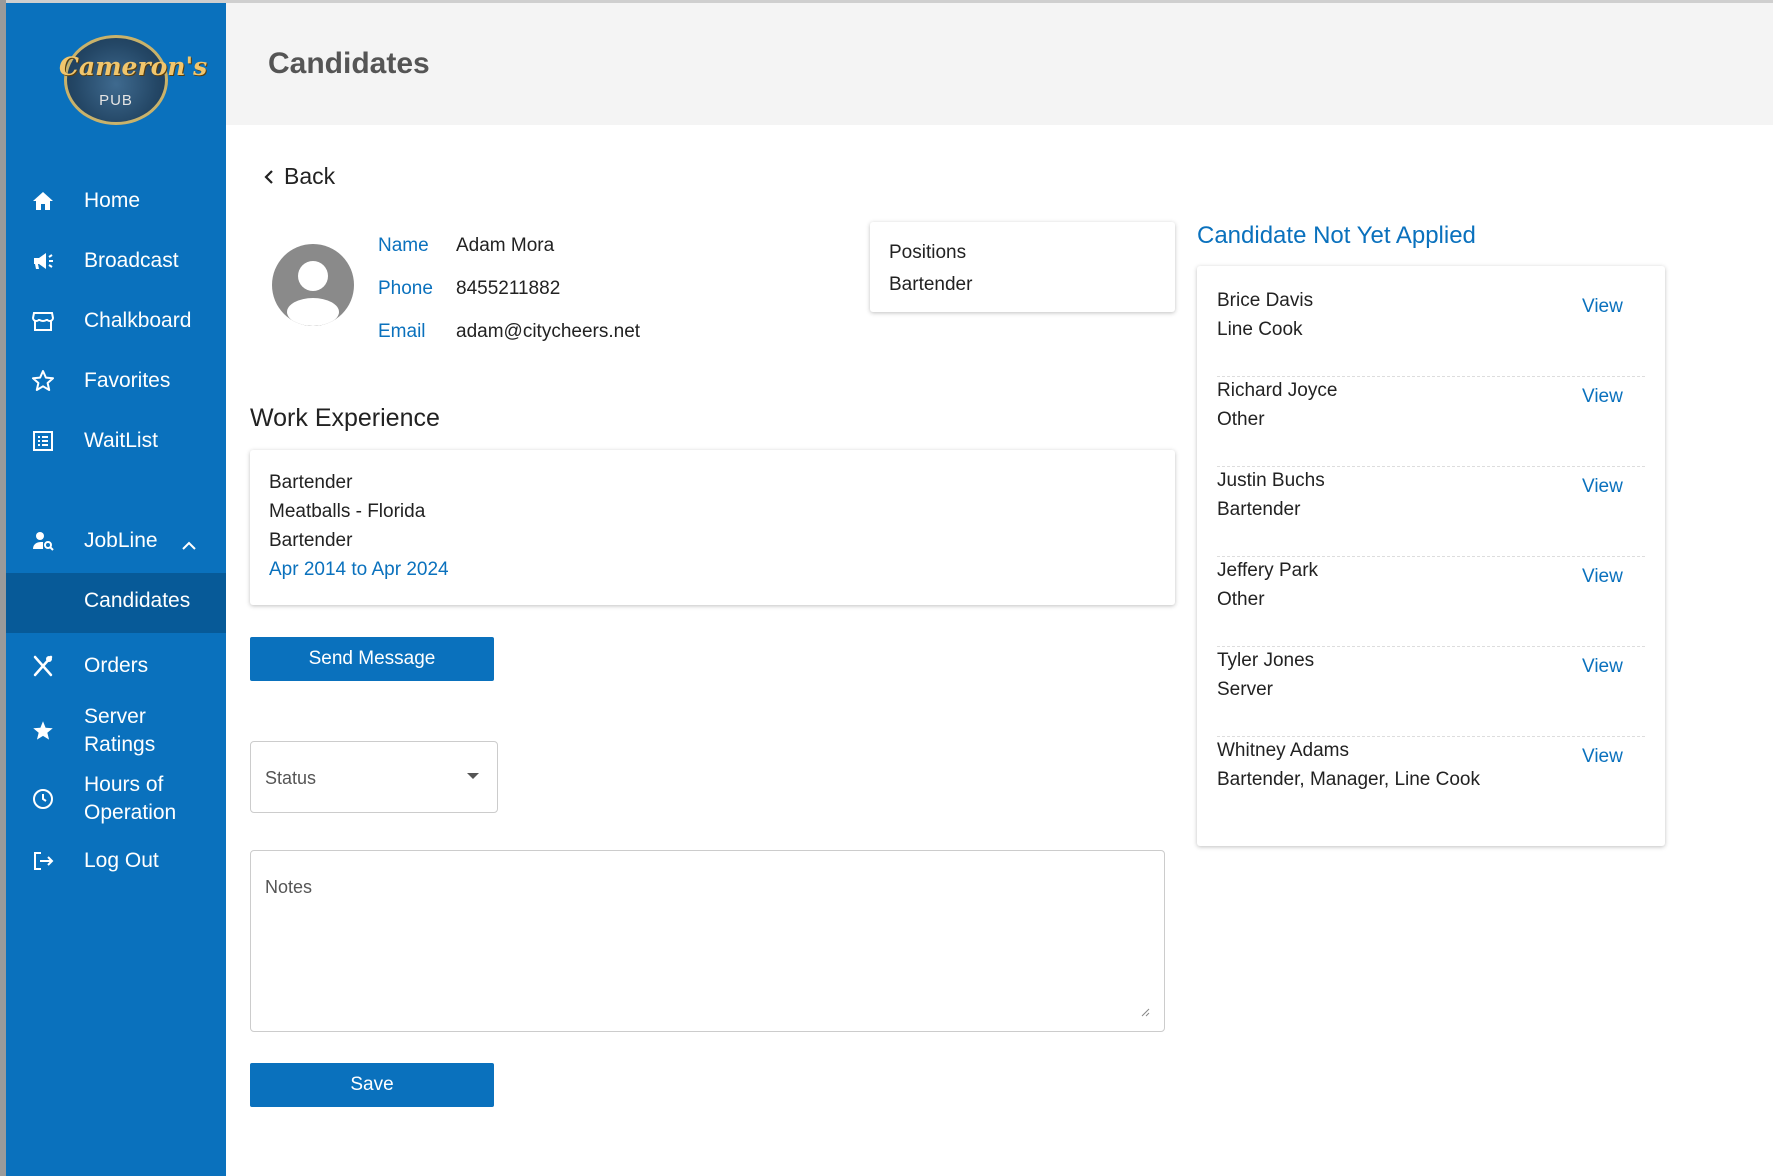  Describe the element at coordinates (289, 887) in the screenshot. I see `notes-placeholder: Notes` at that location.